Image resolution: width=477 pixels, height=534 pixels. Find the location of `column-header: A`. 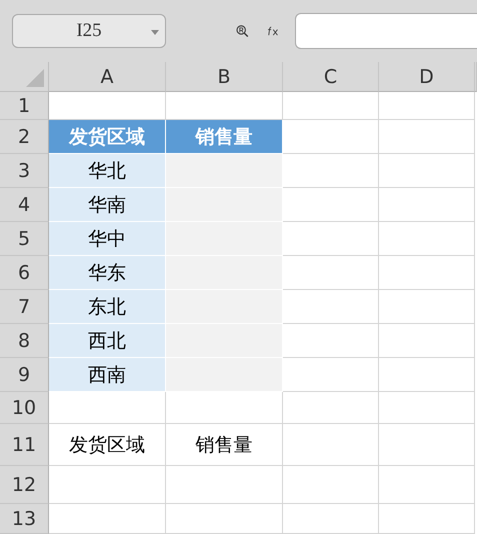

column-header: A is located at coordinates (107, 77).